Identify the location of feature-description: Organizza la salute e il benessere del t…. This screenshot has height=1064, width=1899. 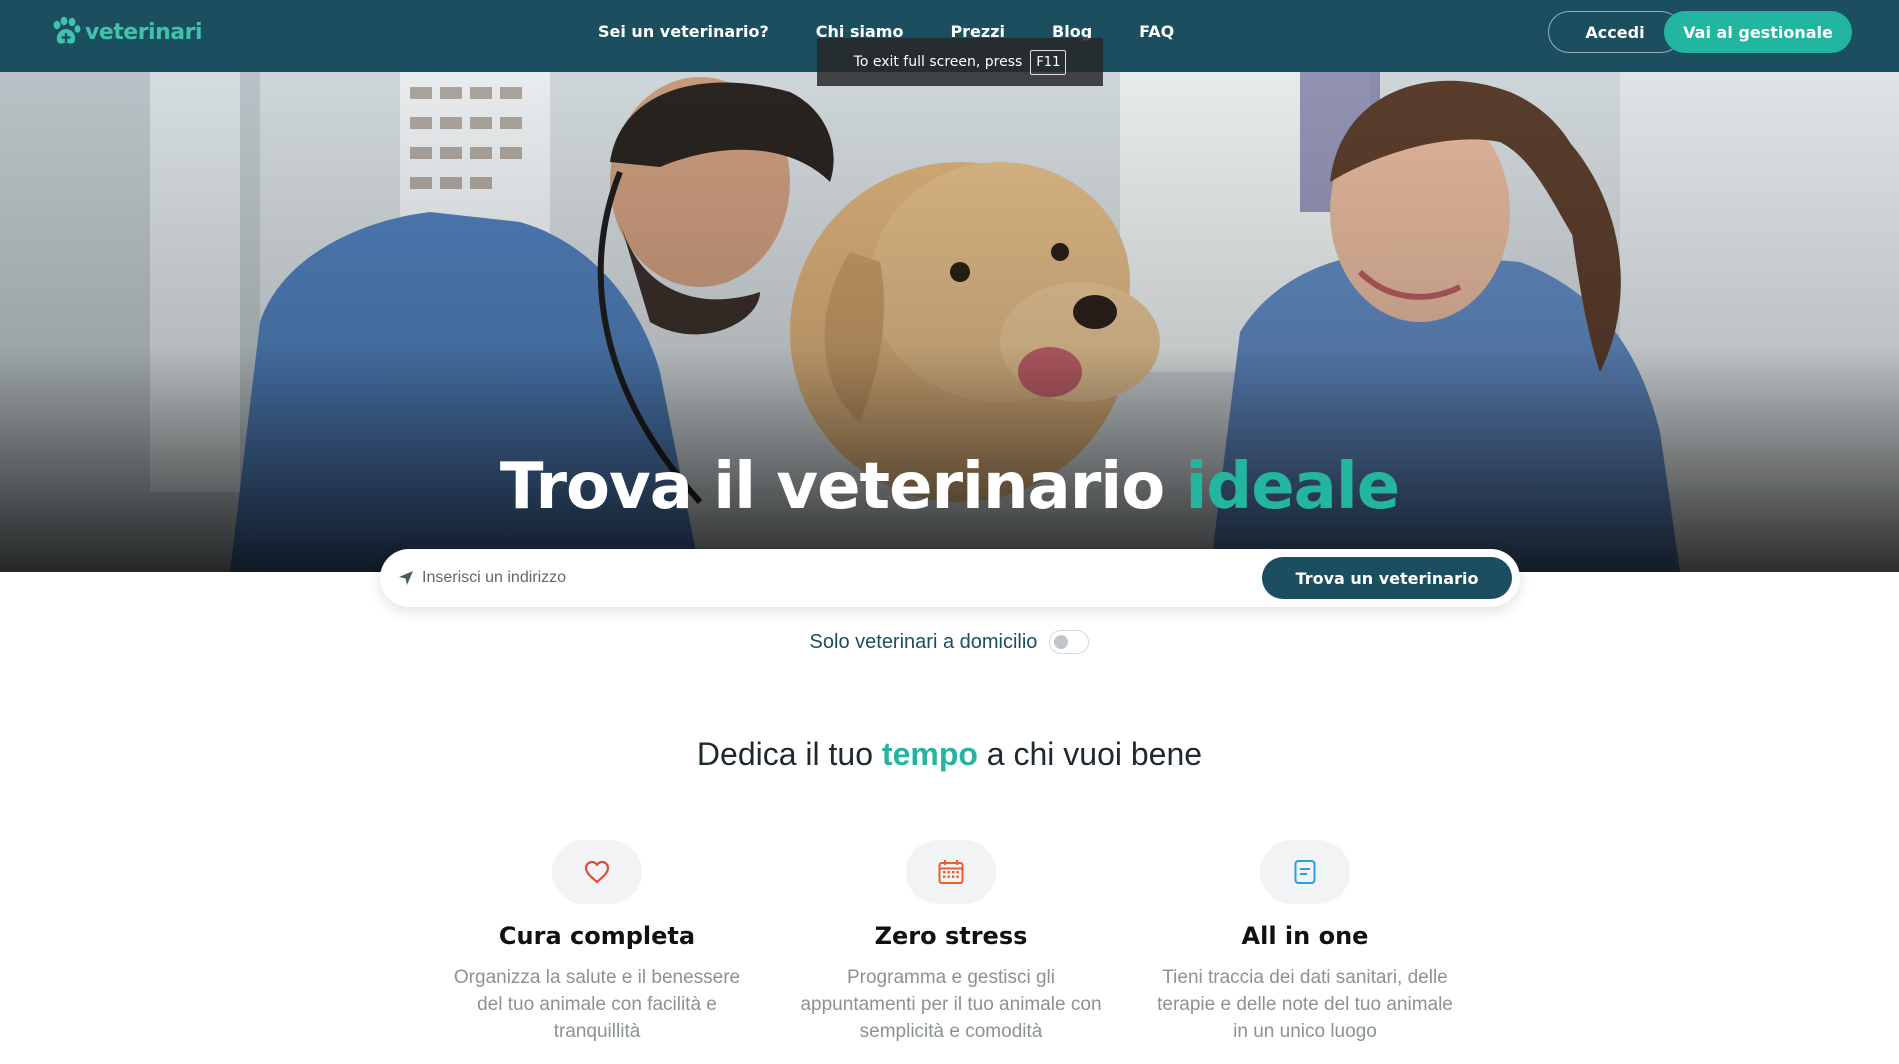
(597, 1004).